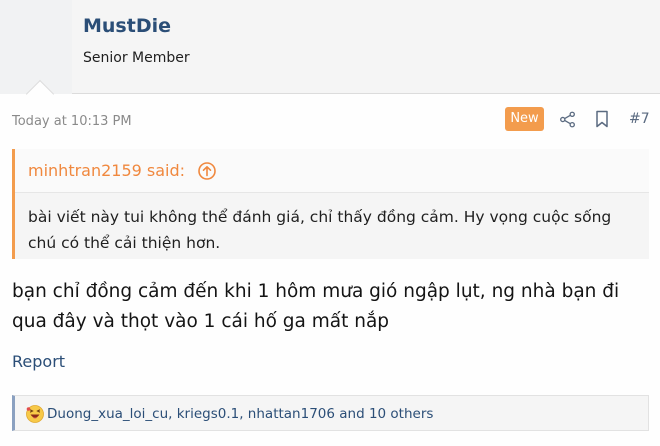 The height and width of the screenshot is (446, 660). I want to click on bookmark-icon, so click(602, 119).